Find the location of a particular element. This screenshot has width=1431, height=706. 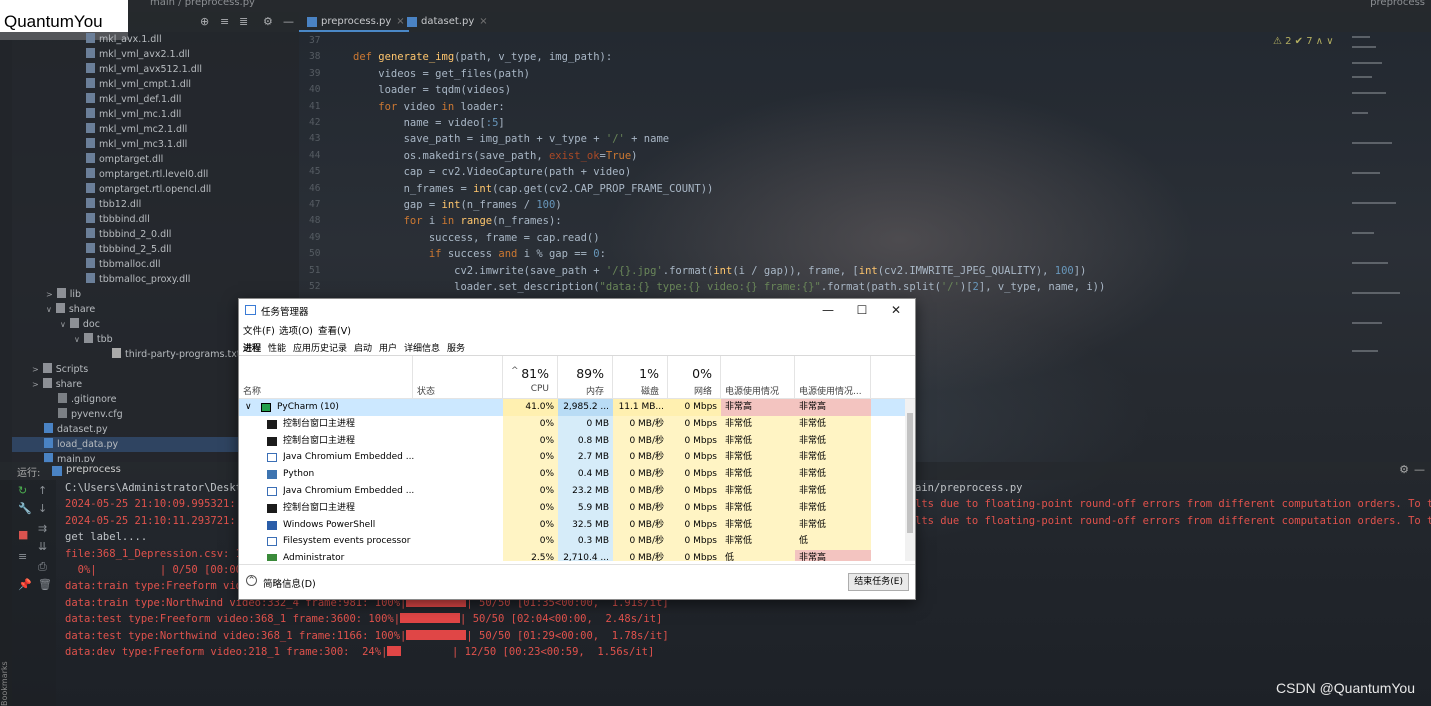

breadcrumb: main / preprocess.py is located at coordinates (202, 4).